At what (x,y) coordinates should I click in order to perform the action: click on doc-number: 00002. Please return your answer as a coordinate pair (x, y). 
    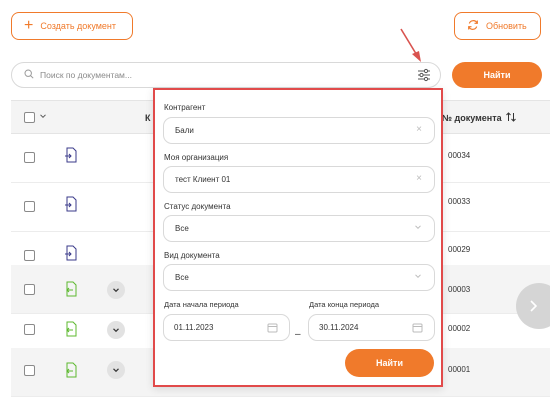
    Looking at the image, I should click on (459, 328).